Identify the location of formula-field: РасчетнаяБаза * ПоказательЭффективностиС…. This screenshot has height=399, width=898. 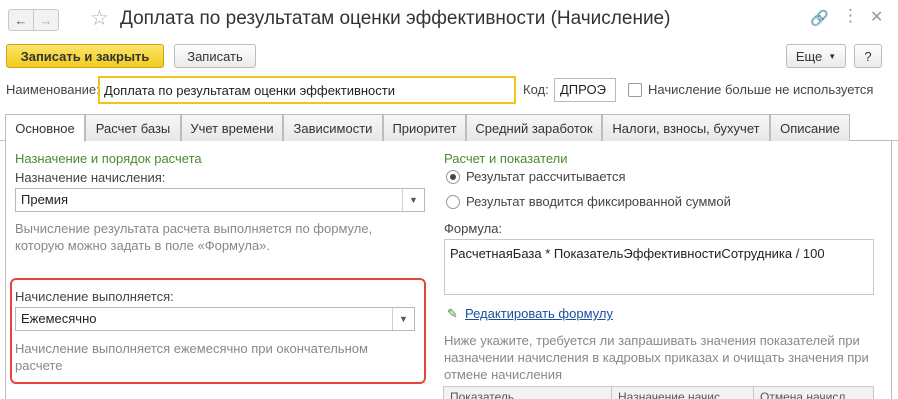
(659, 267).